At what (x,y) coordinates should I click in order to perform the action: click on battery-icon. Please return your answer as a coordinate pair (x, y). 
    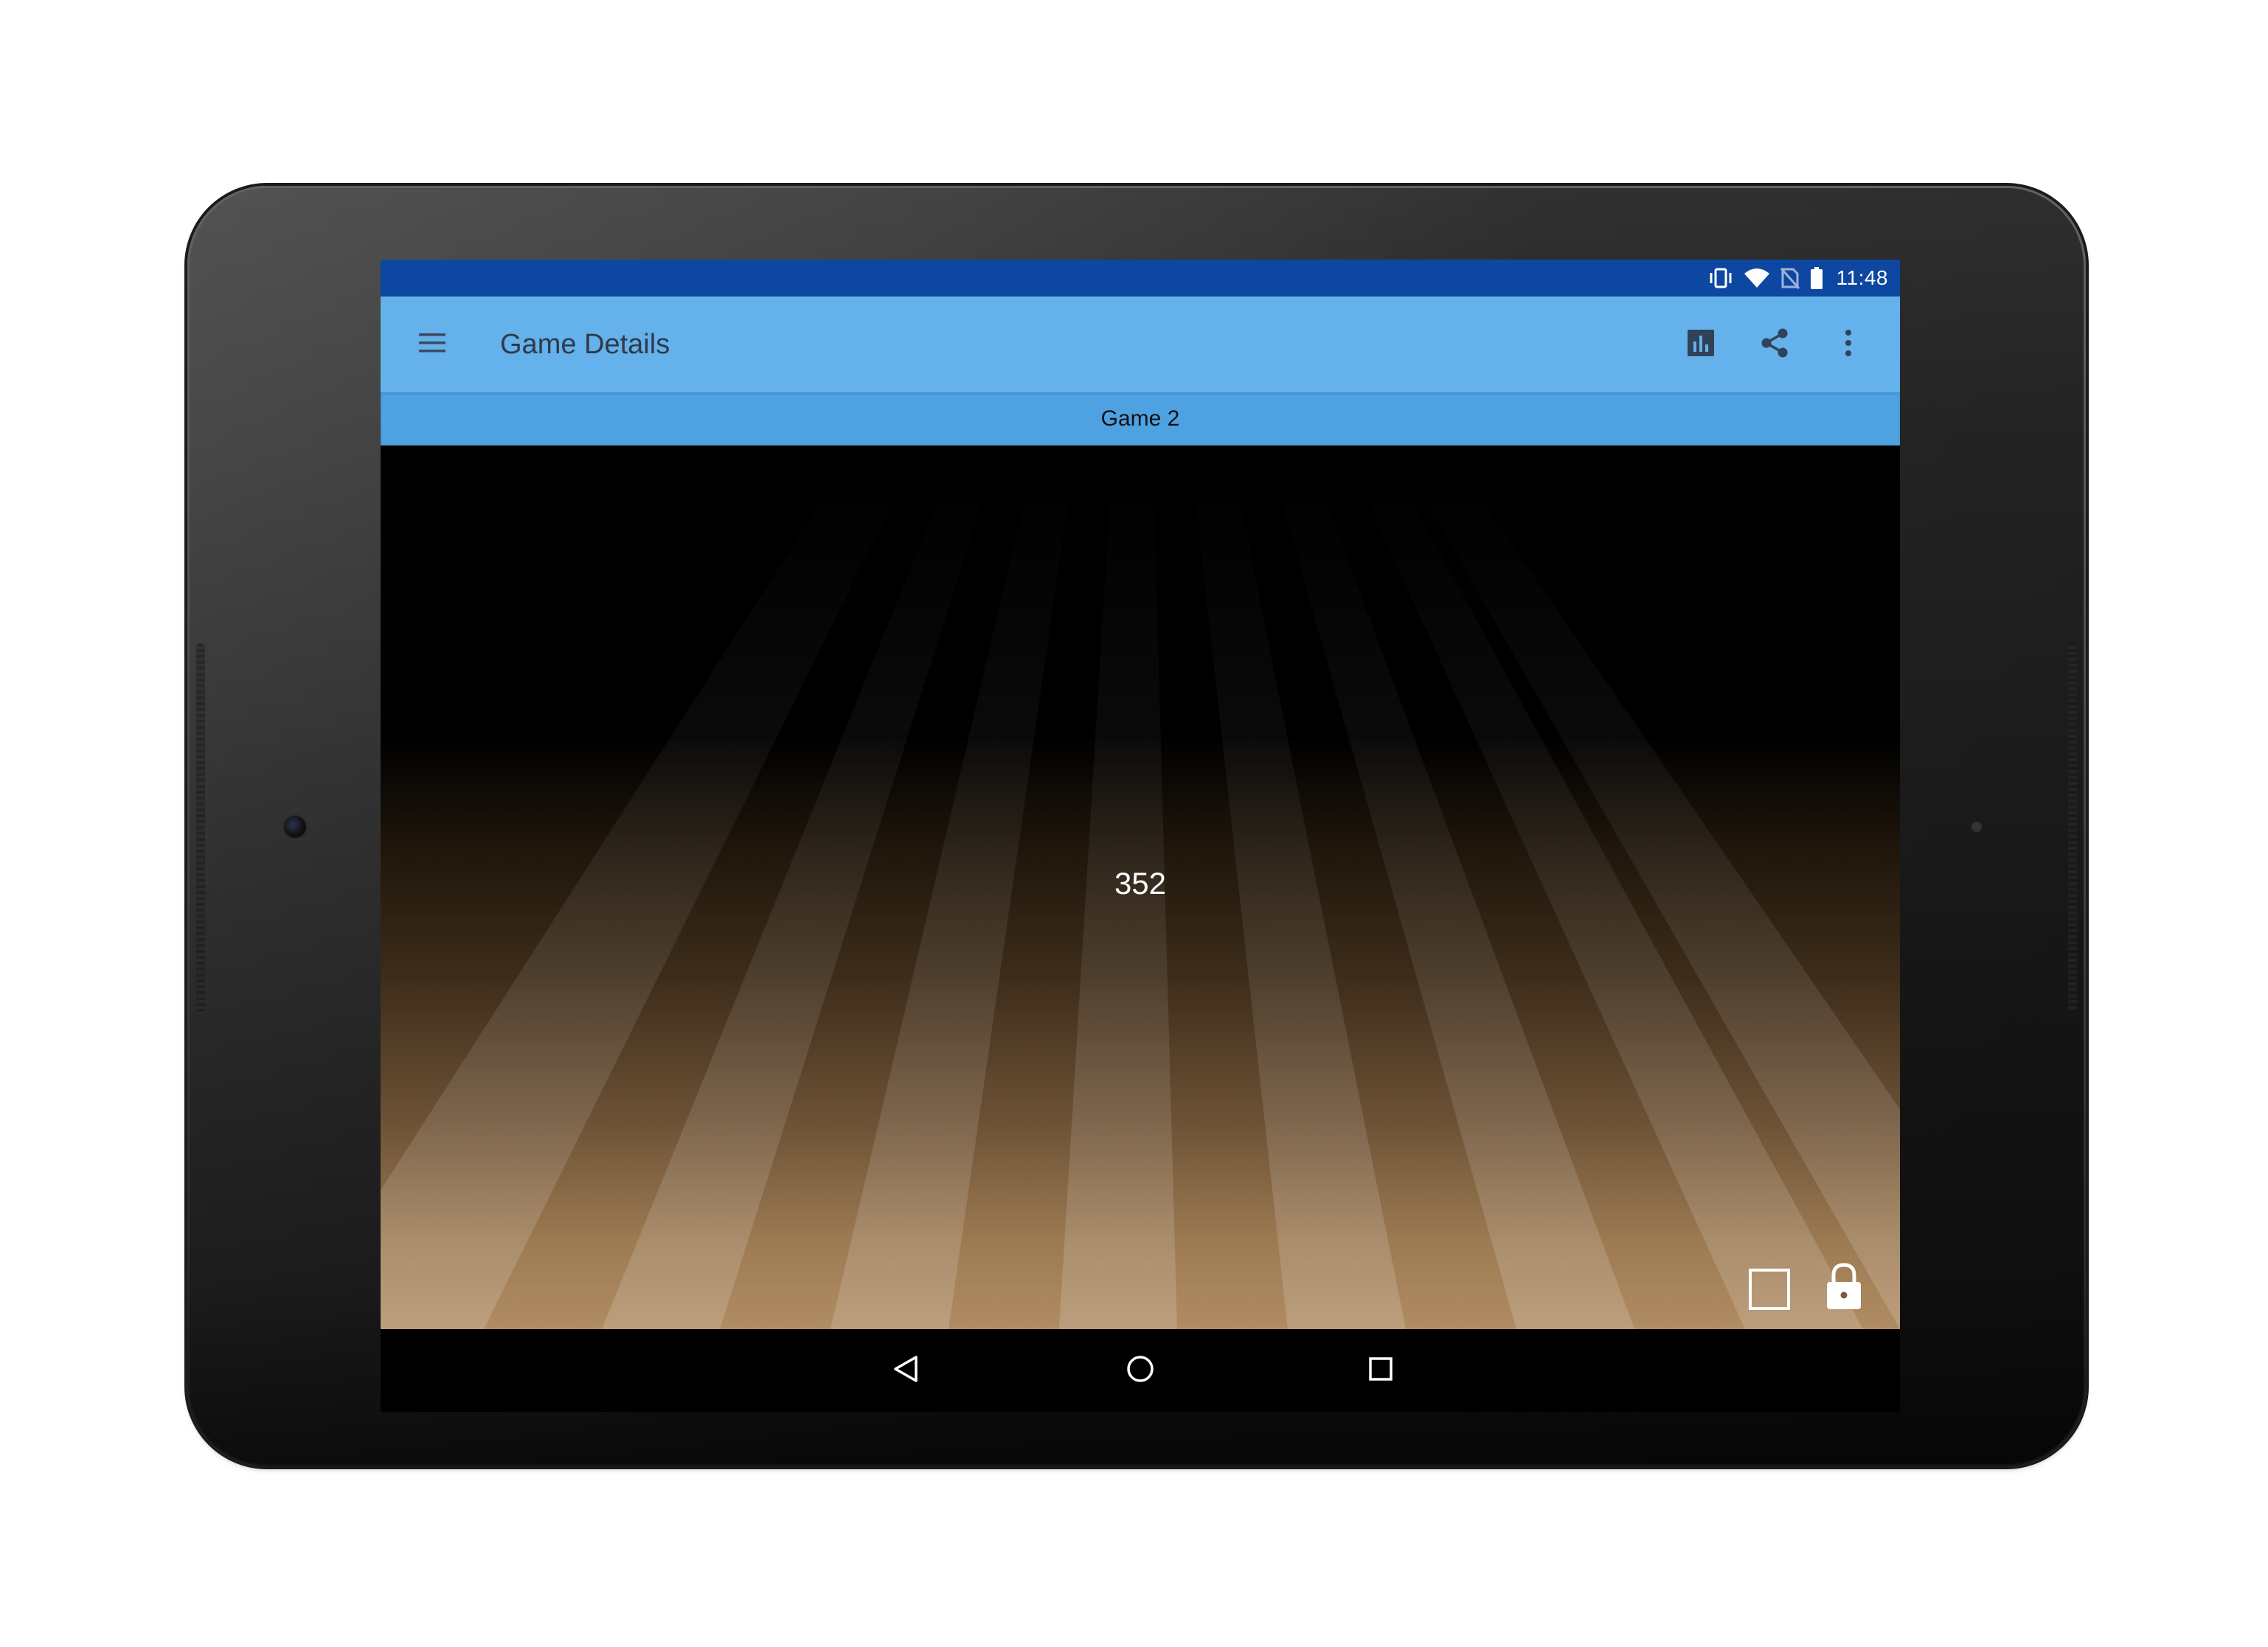
    Looking at the image, I should click on (1816, 278).